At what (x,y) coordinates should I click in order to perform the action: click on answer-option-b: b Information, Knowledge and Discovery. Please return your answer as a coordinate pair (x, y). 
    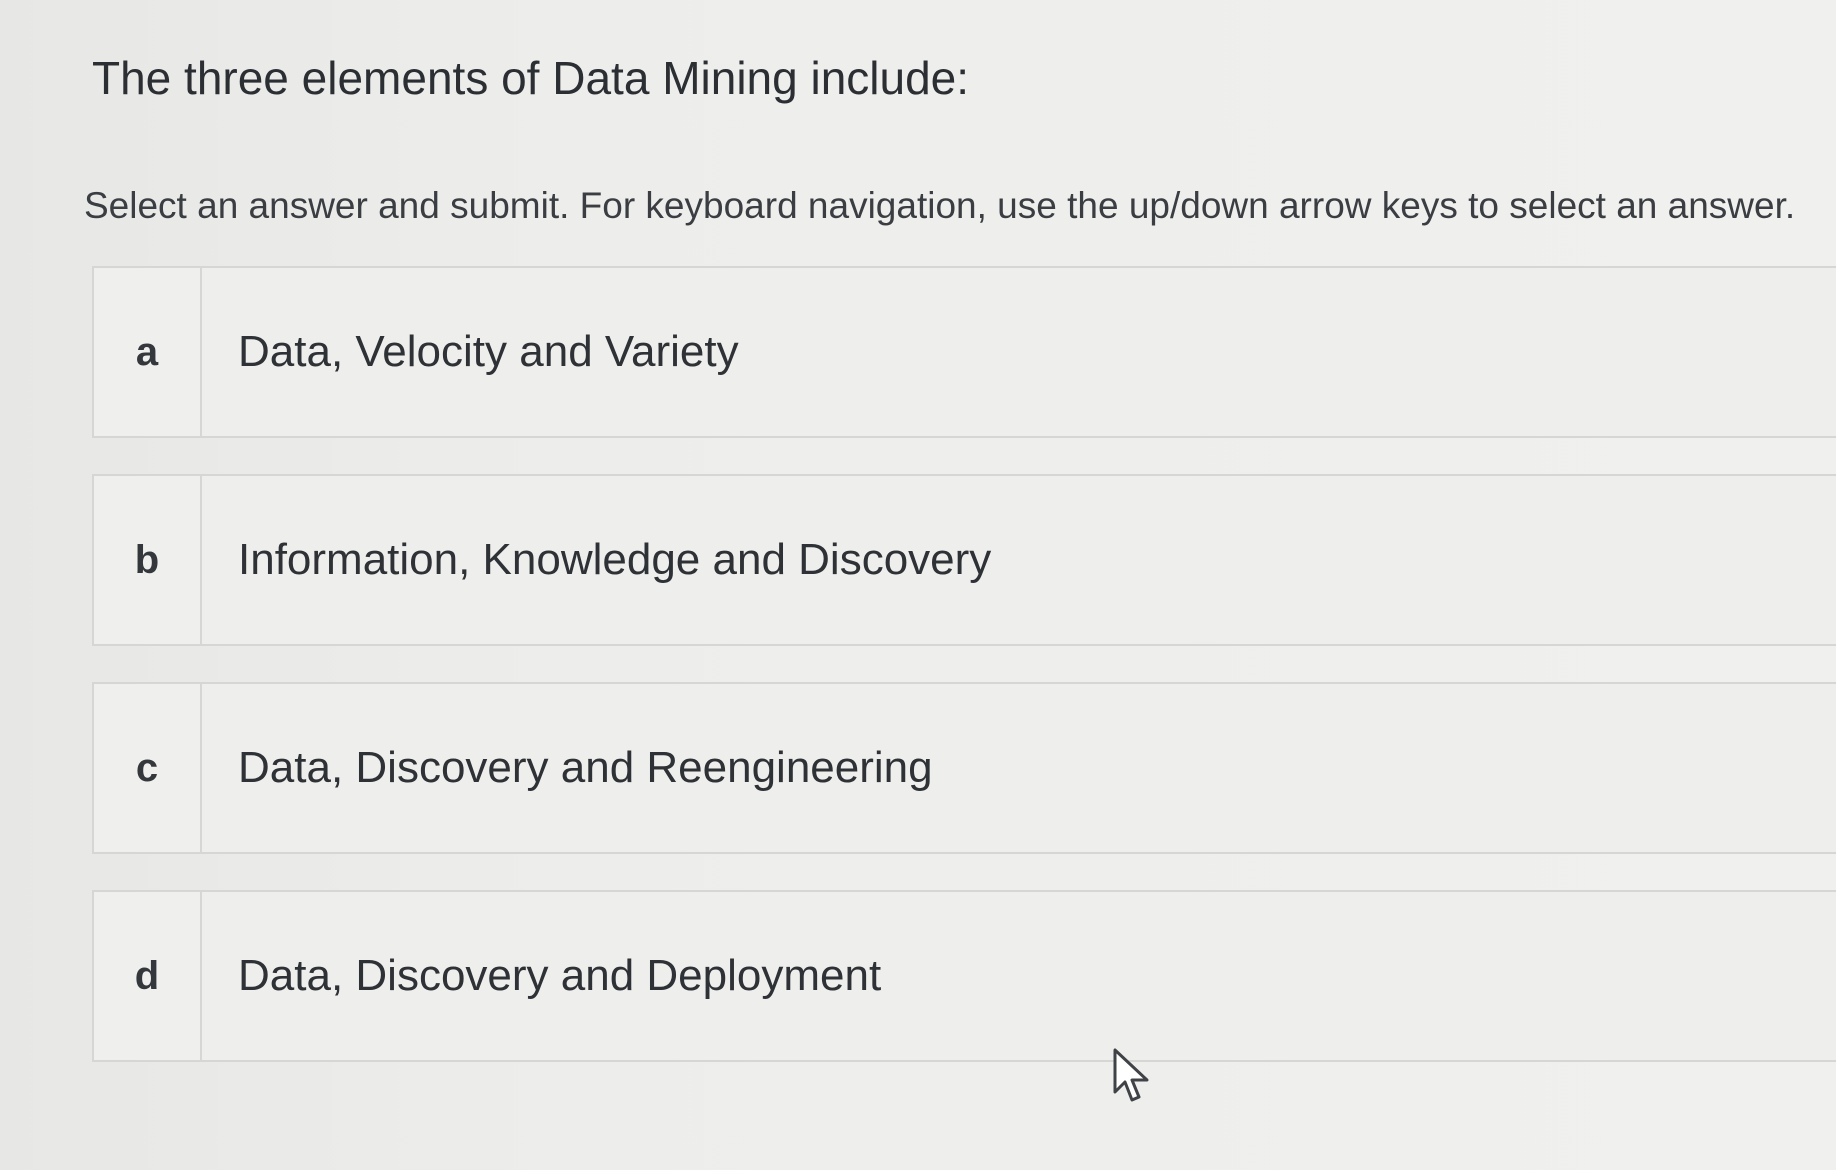
    Looking at the image, I should click on (964, 560).